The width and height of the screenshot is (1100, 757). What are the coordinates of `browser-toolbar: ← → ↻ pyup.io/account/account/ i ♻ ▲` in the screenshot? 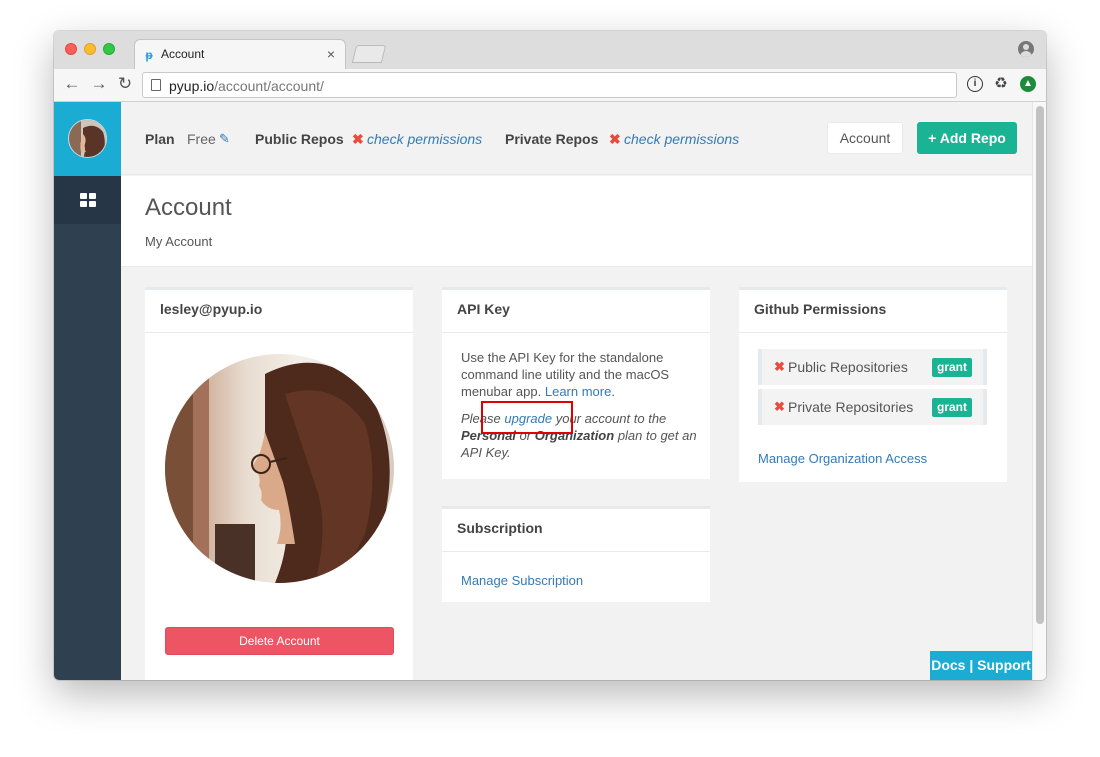 It's located at (550, 85).